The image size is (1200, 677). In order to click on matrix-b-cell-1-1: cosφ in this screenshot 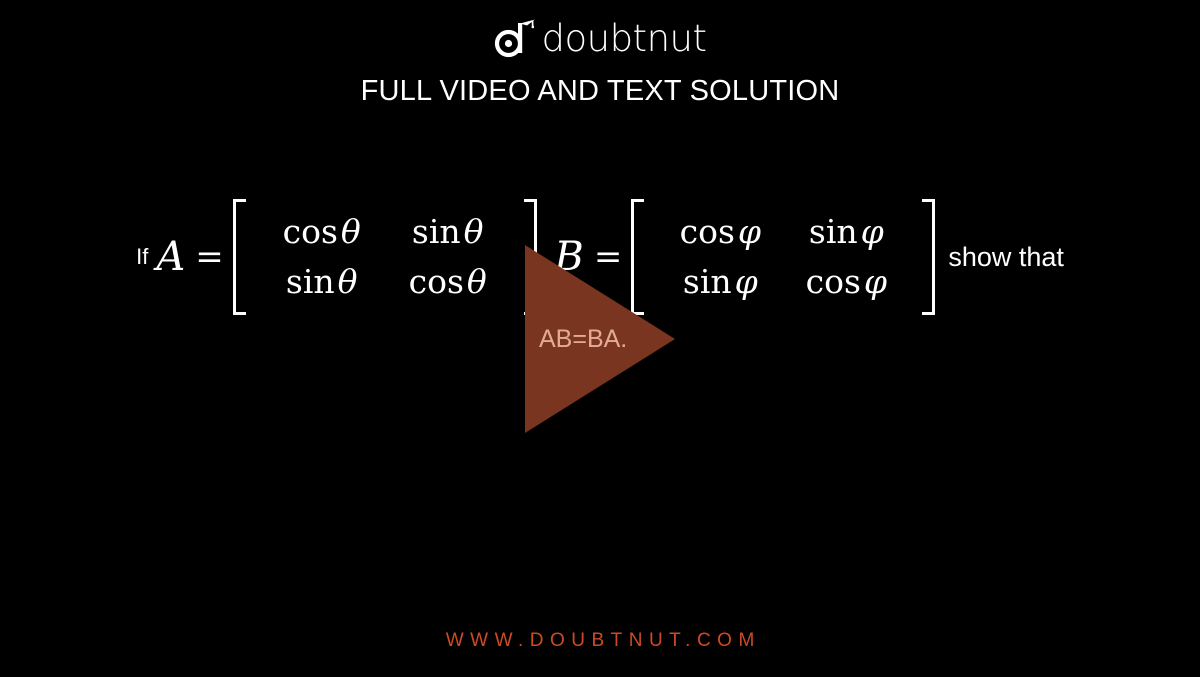, I will do `click(720, 232)`.